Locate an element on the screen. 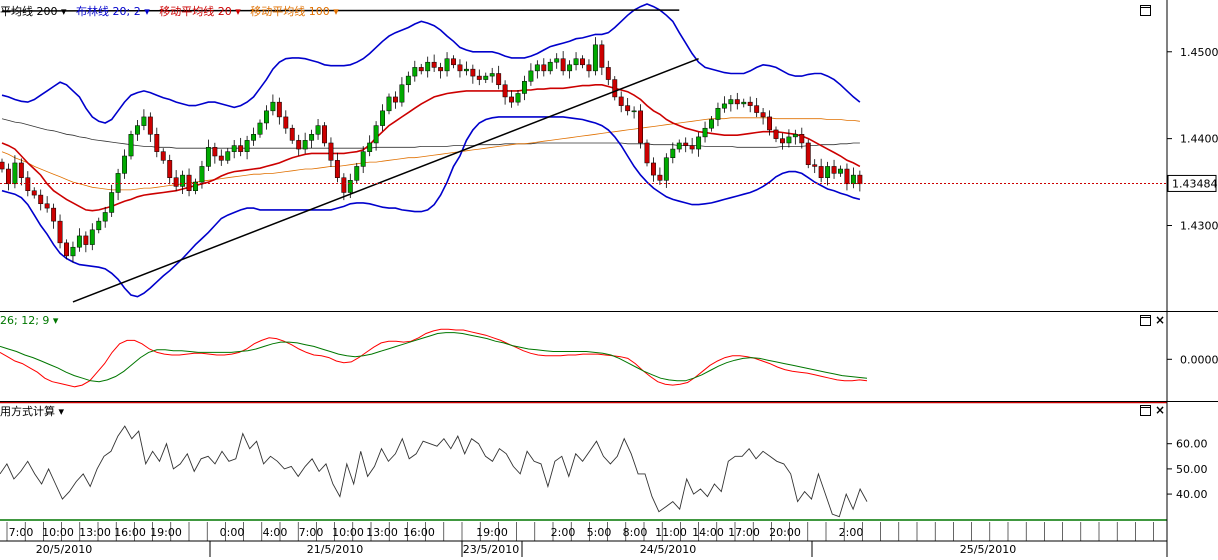 This screenshot has height=560, width=1218. close-rsi-pane-icon: × is located at coordinates (1160, 410).